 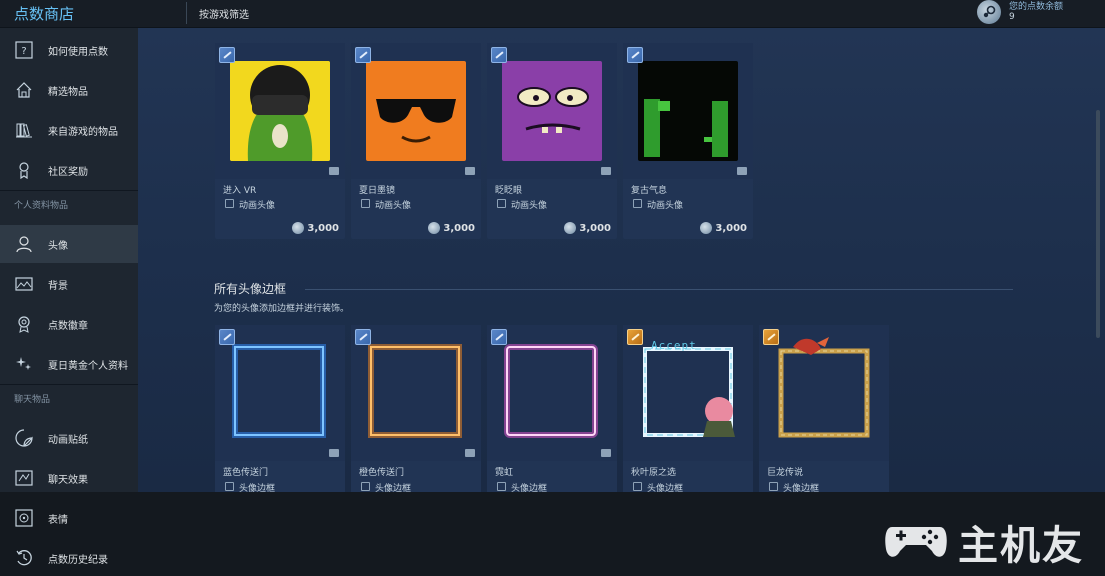 I want to click on watermark-text: 主机友, so click(x=1021, y=546).